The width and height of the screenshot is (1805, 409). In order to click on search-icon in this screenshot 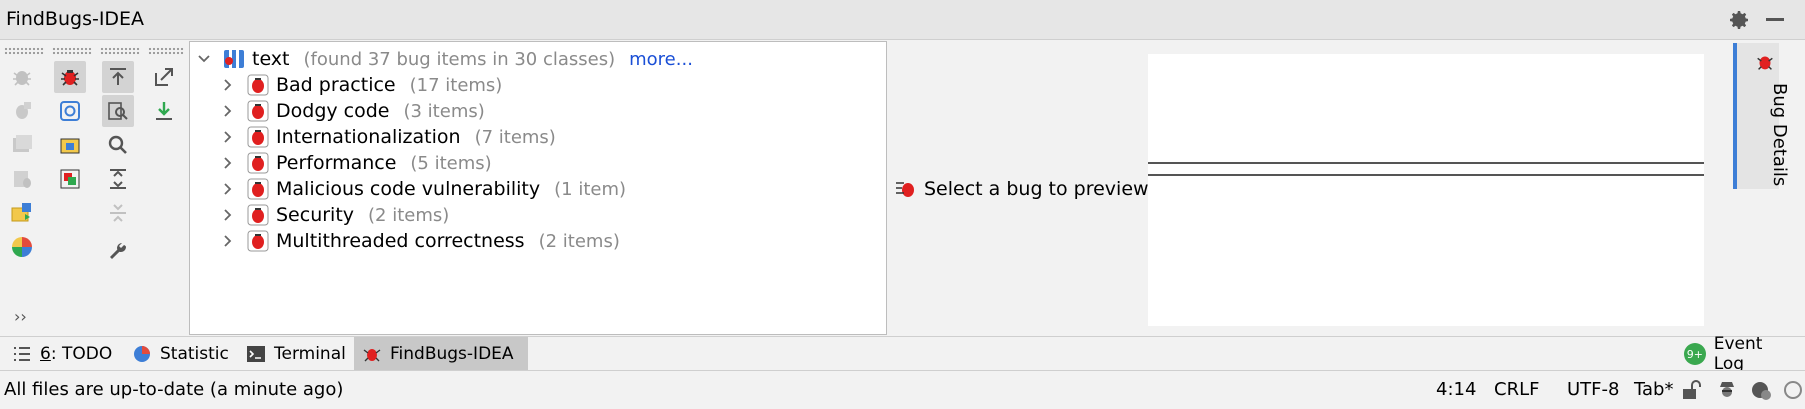, I will do `click(117, 144)`.